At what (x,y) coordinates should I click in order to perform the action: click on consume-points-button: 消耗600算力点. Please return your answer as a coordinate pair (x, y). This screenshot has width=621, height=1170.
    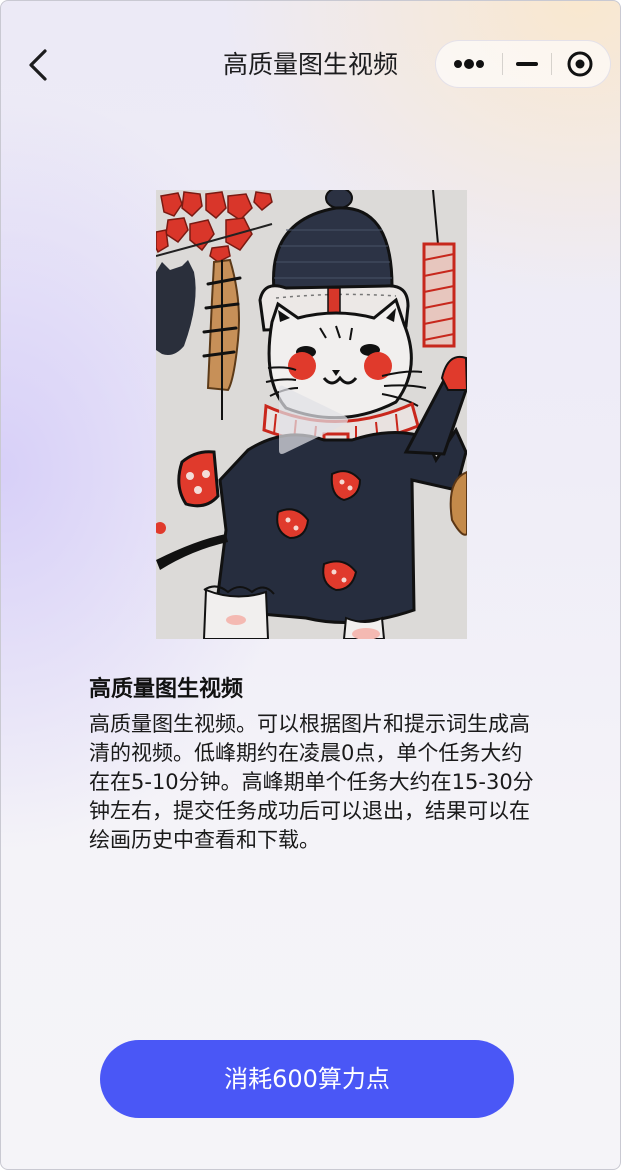
    Looking at the image, I should click on (307, 1079).